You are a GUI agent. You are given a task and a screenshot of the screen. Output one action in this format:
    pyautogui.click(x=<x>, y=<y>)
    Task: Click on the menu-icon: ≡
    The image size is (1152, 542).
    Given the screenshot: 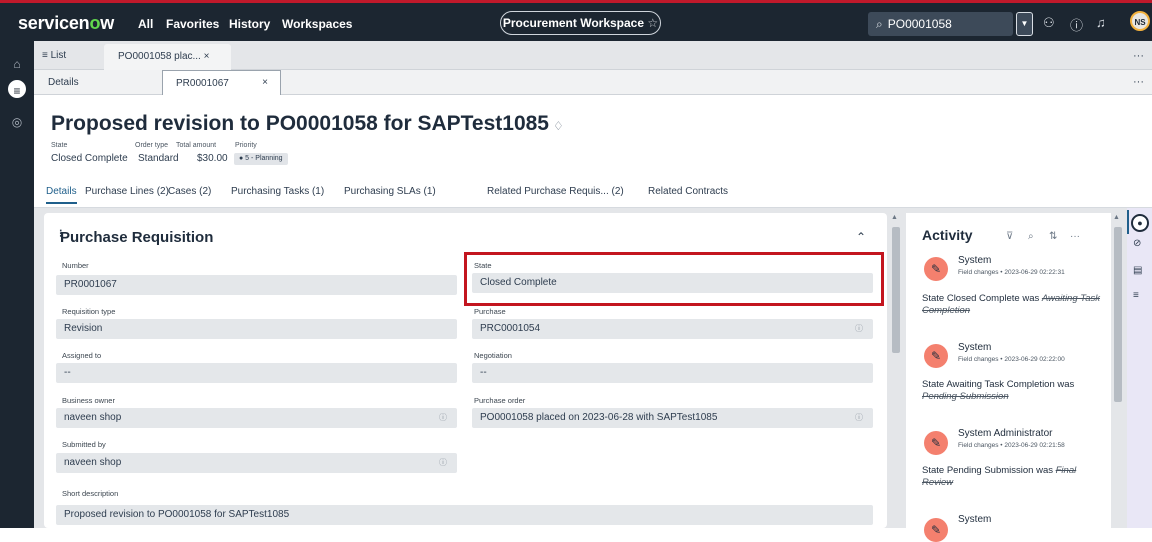 What is the action you would take?
    pyautogui.click(x=1136, y=295)
    